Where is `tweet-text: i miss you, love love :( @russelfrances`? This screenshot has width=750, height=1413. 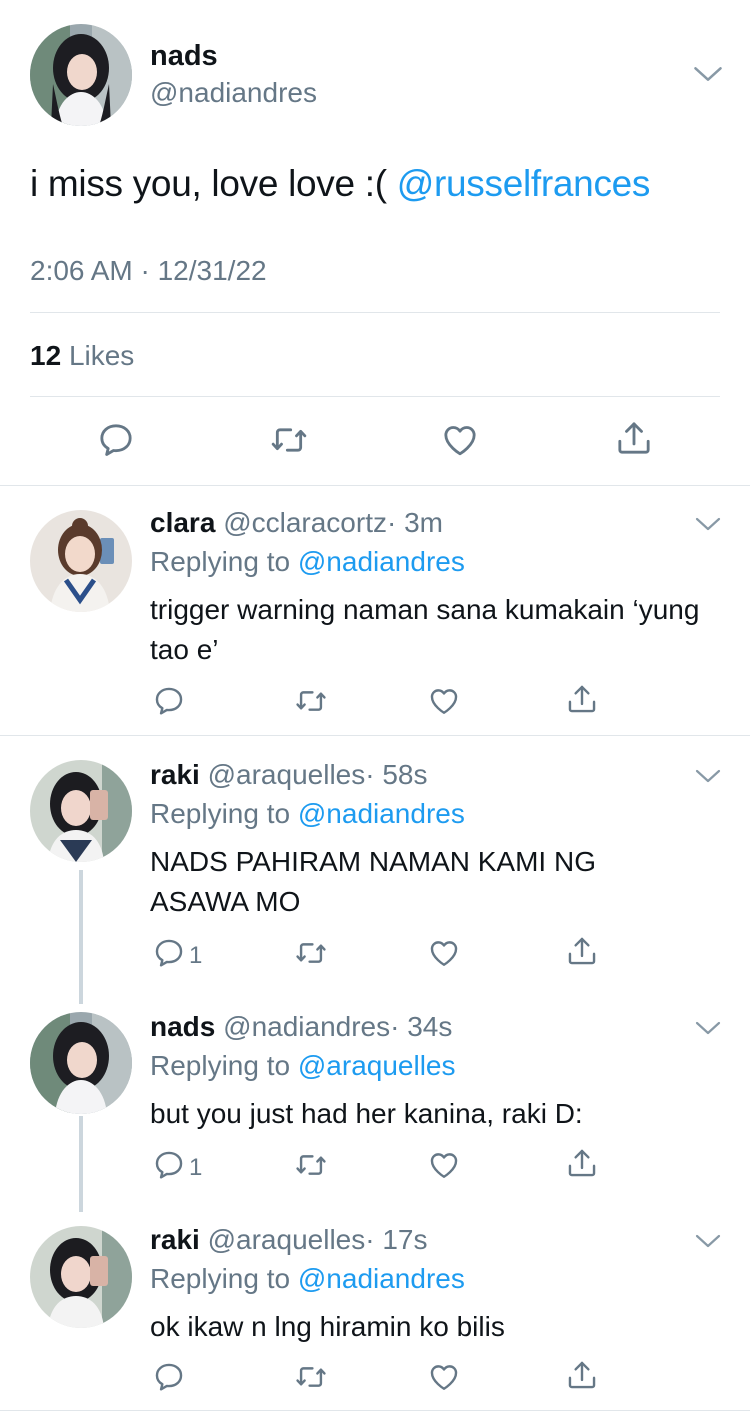
tweet-text: i miss you, love love :( @russelfrances is located at coordinates (340, 184).